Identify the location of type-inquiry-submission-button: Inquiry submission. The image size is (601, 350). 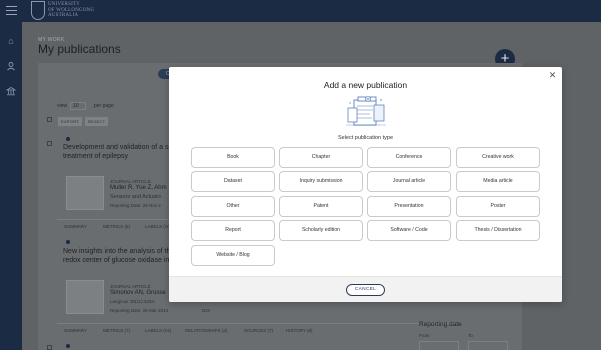
(321, 181).